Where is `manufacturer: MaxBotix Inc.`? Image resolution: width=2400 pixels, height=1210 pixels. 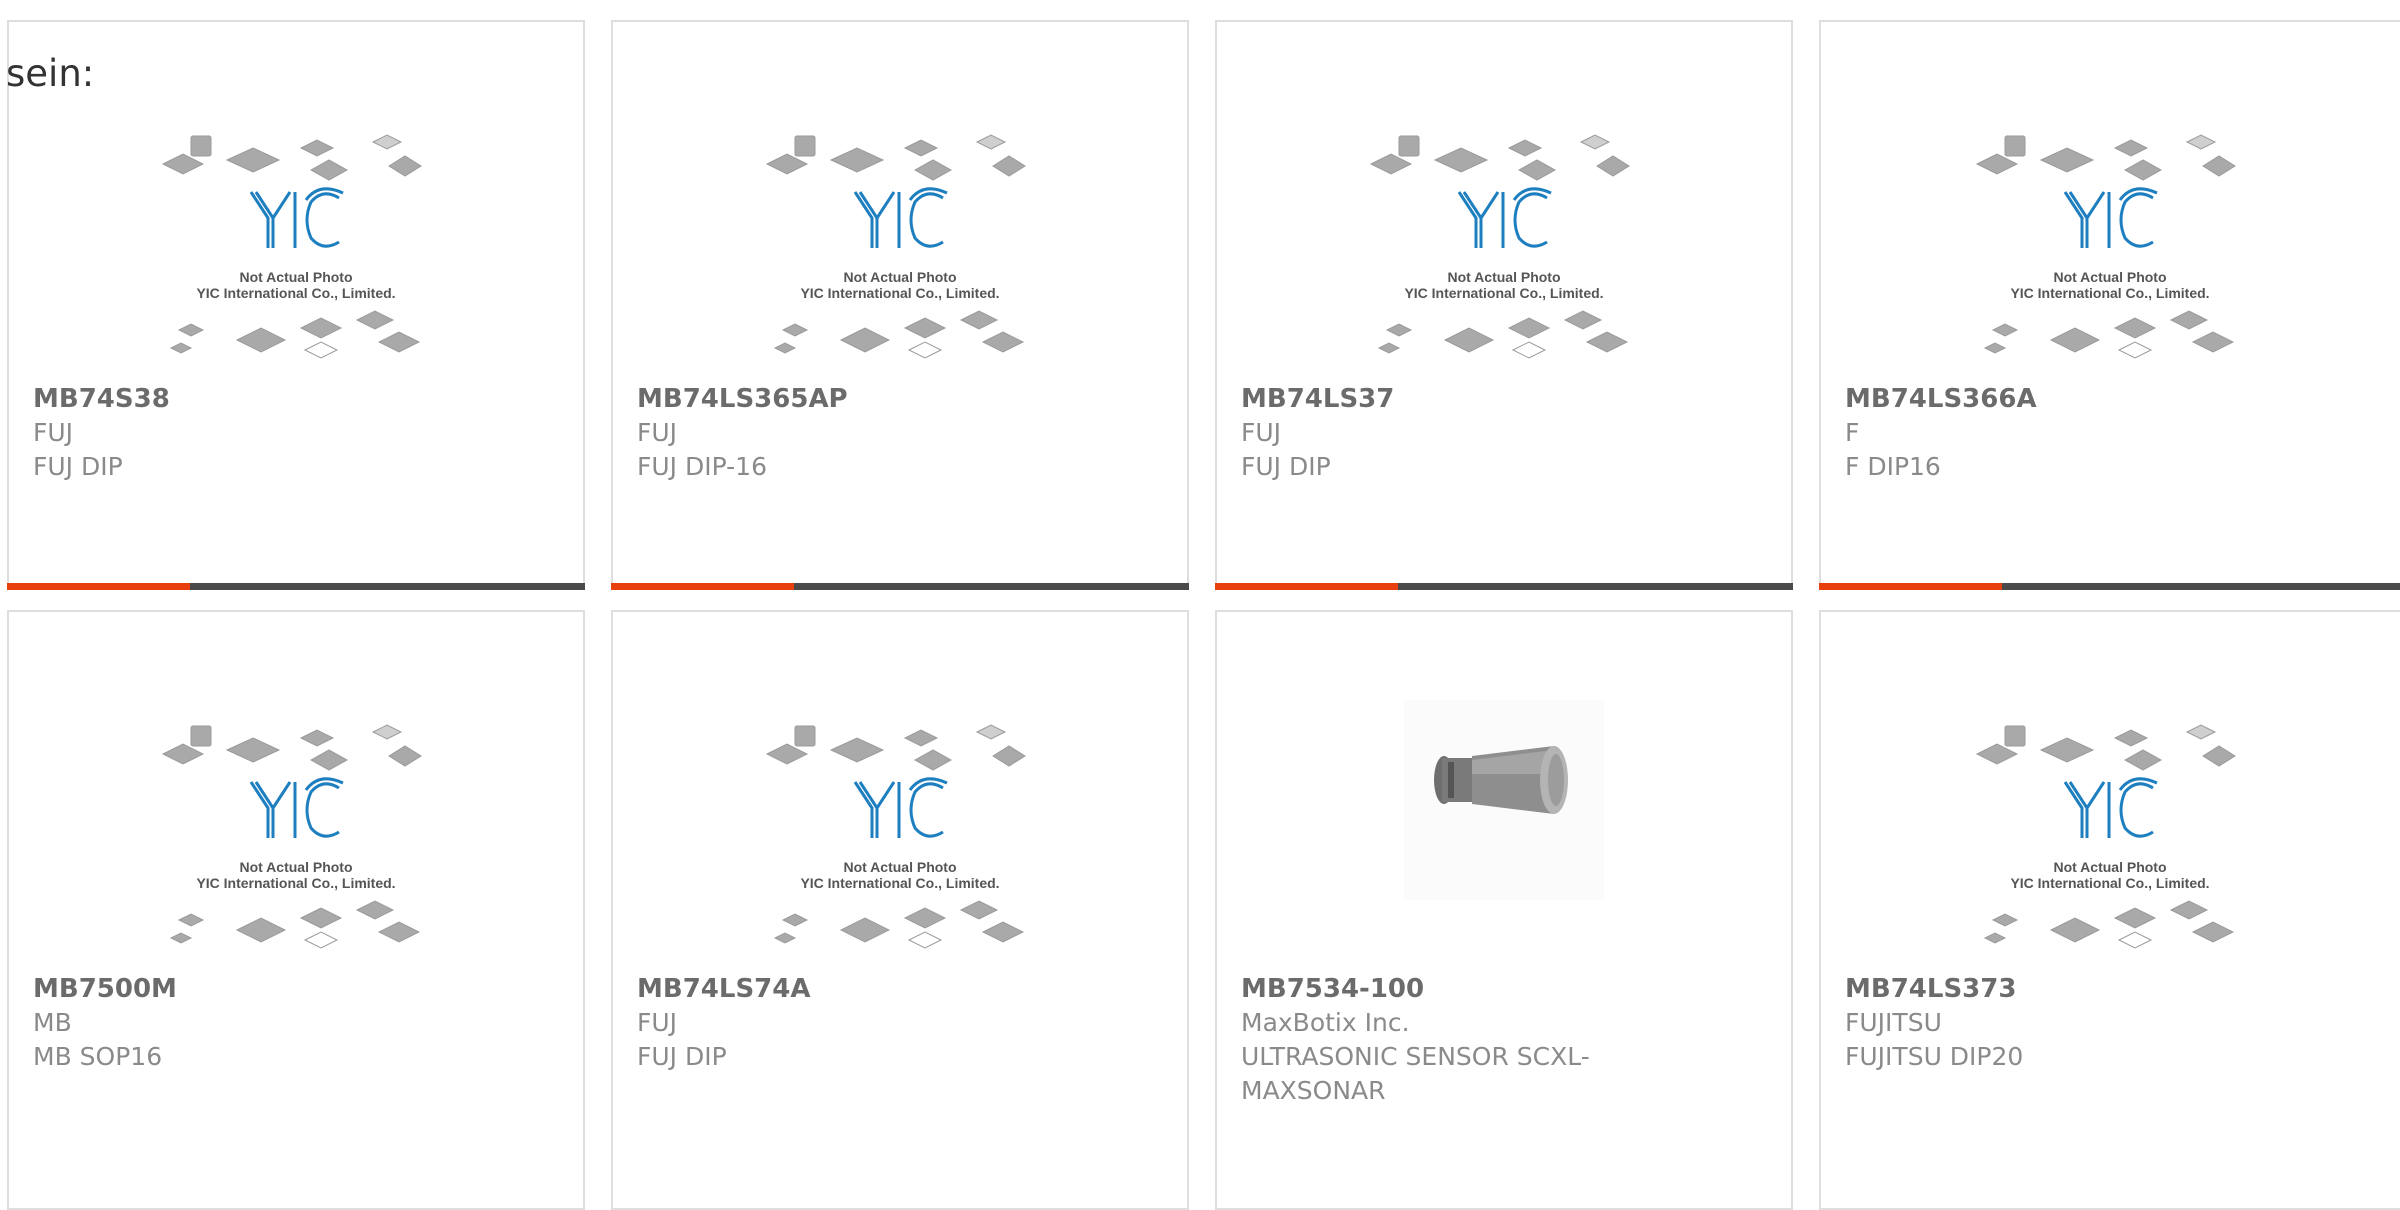
manufacturer: MaxBotix Inc. is located at coordinates (1325, 1022).